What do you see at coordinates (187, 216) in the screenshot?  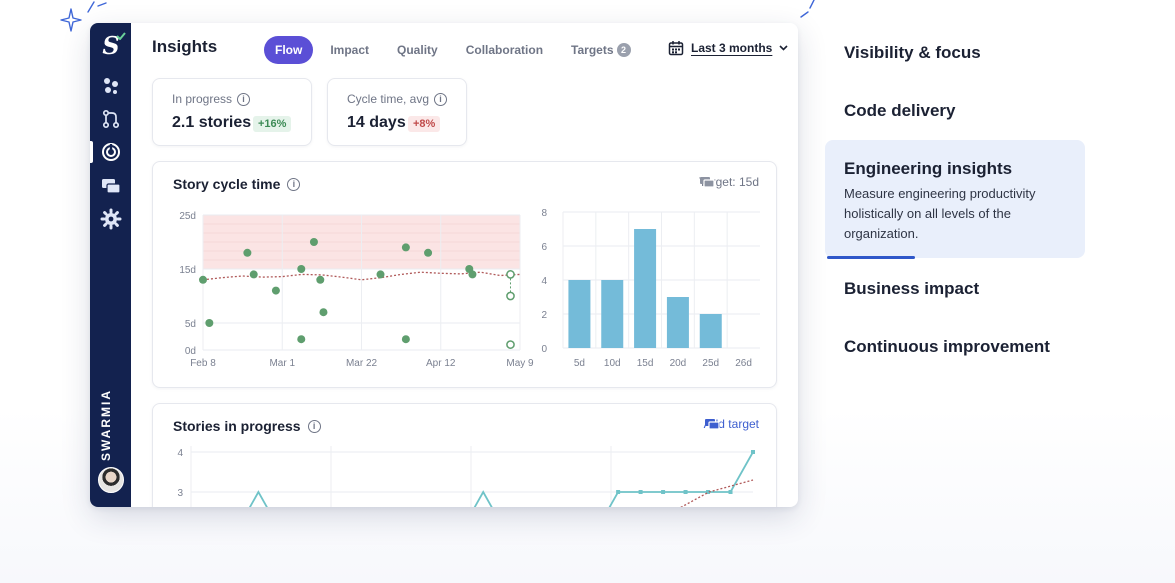 I see `y-tick-label: 25d` at bounding box center [187, 216].